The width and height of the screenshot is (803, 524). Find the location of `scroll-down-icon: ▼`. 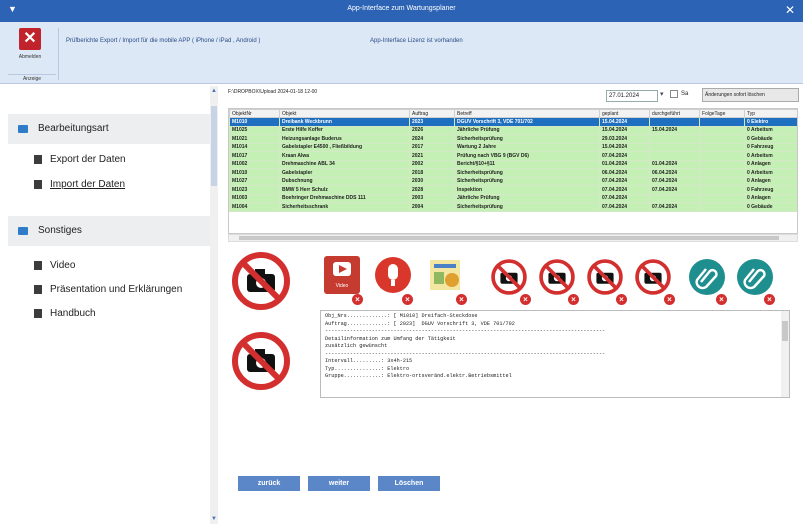

scroll-down-icon: ▼ is located at coordinates (214, 519).